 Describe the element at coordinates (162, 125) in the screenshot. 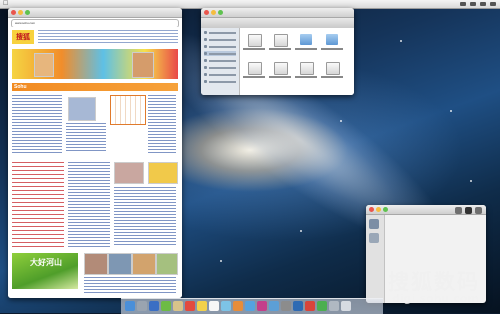

I see `news-column-right` at that location.